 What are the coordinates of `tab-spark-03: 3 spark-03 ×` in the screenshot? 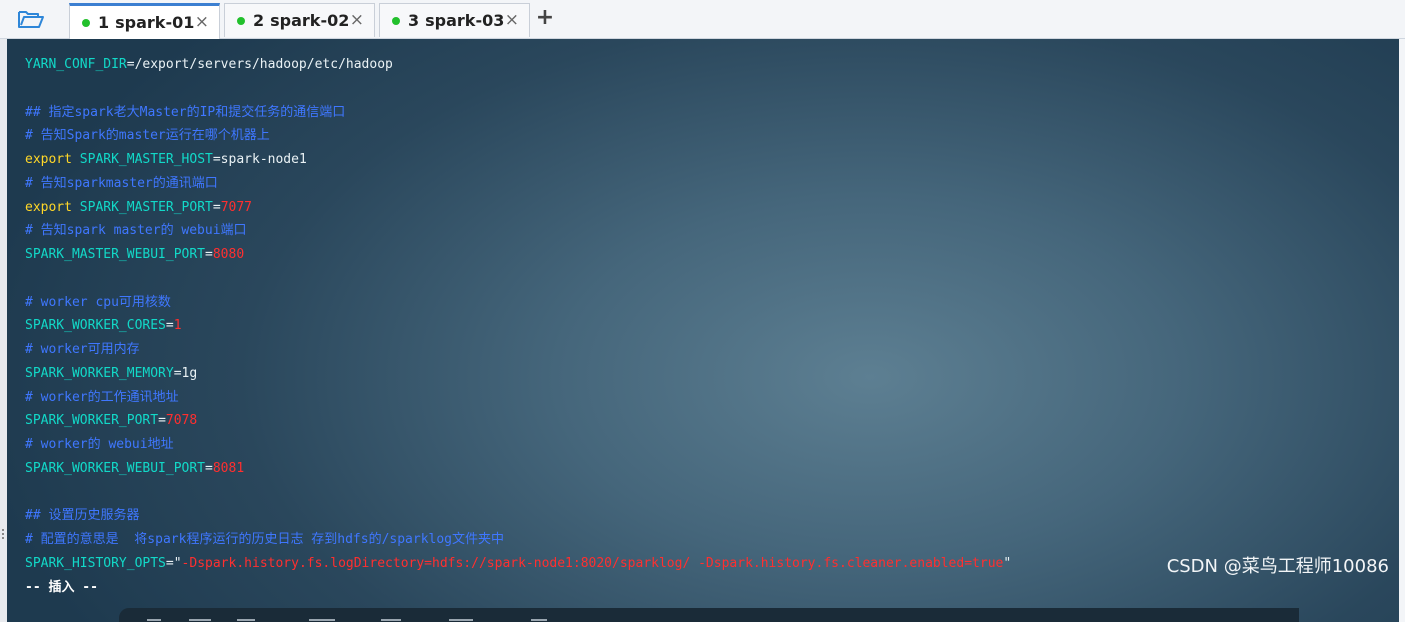 It's located at (454, 20).